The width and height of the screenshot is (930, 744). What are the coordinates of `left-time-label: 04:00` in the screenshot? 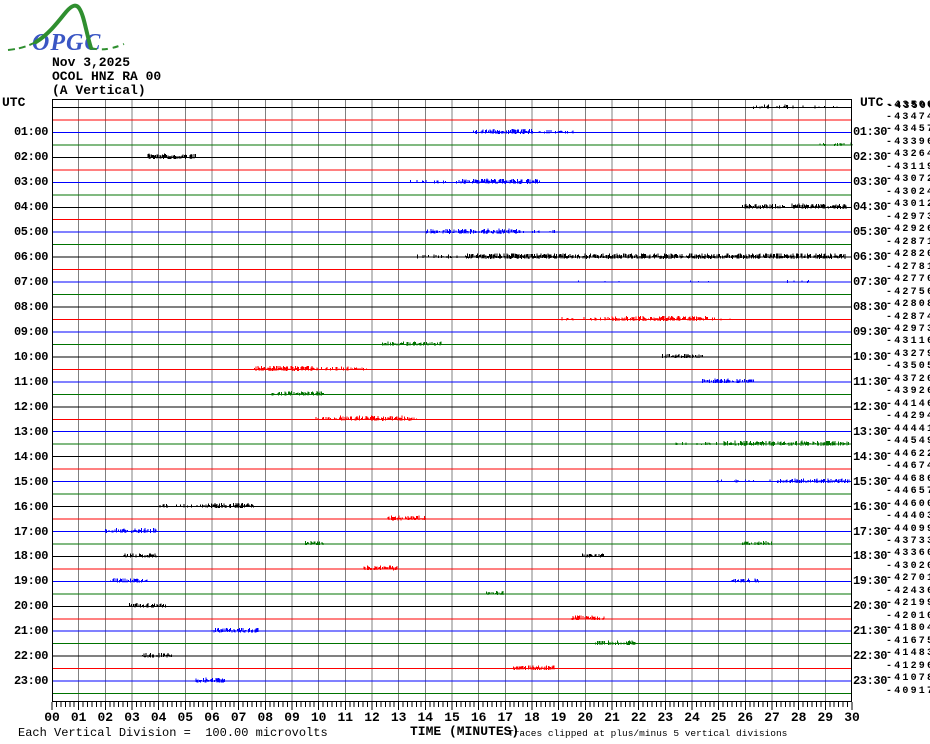 It's located at (30, 207).